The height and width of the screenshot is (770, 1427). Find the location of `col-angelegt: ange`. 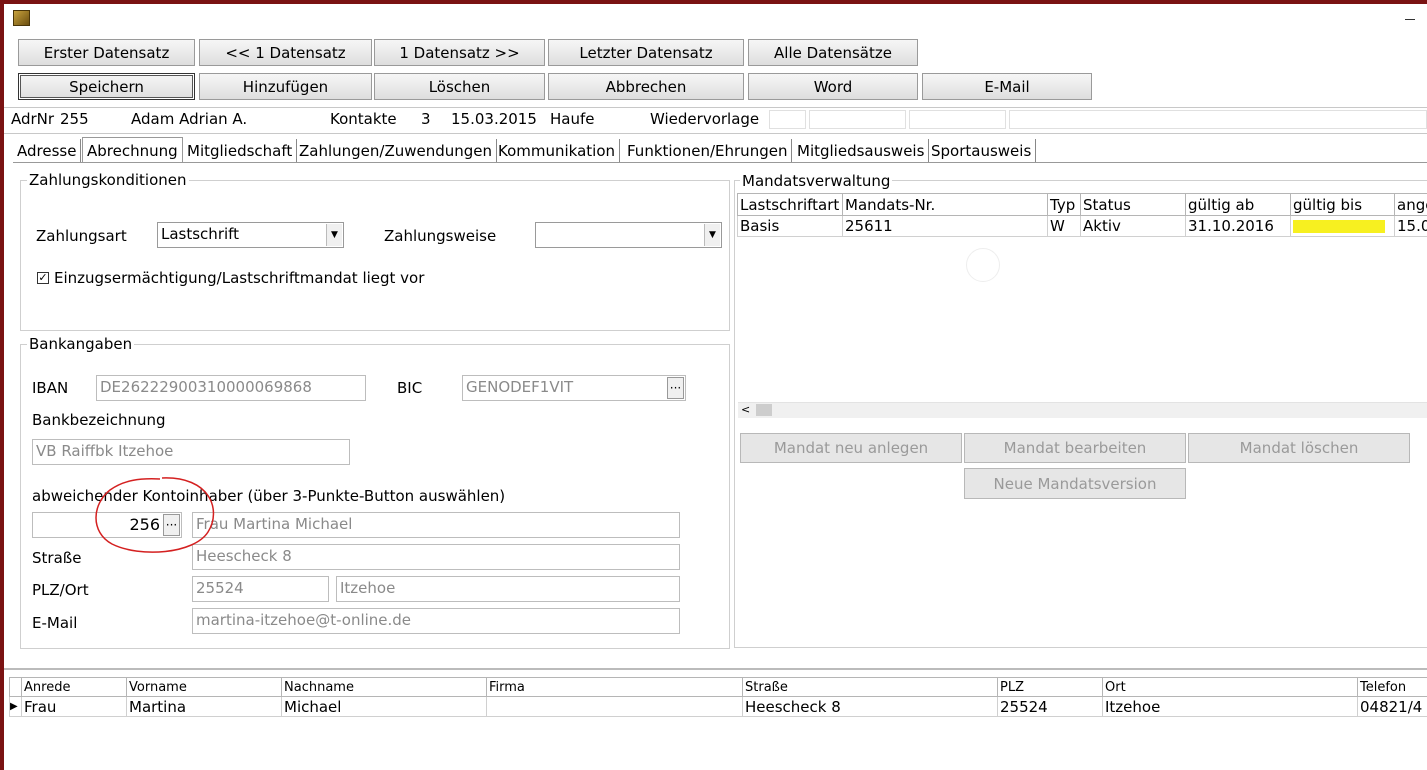

col-angelegt: ange is located at coordinates (1410, 204).